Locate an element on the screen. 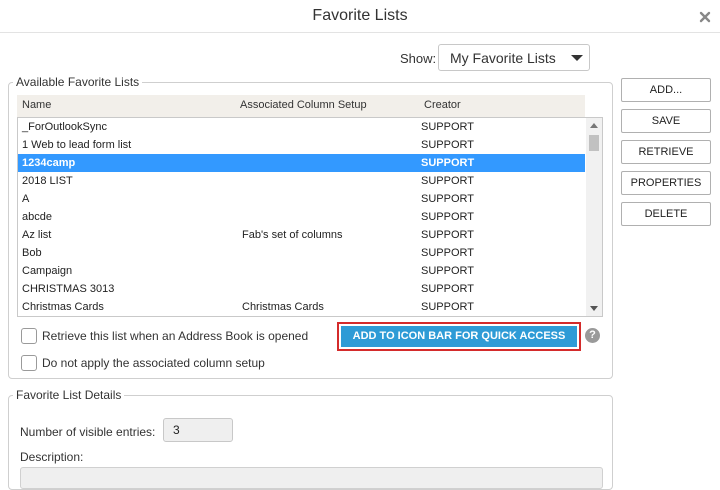 Image resolution: width=720 pixels, height=490 pixels. table-row: A SUPPORT is located at coordinates (301, 199).